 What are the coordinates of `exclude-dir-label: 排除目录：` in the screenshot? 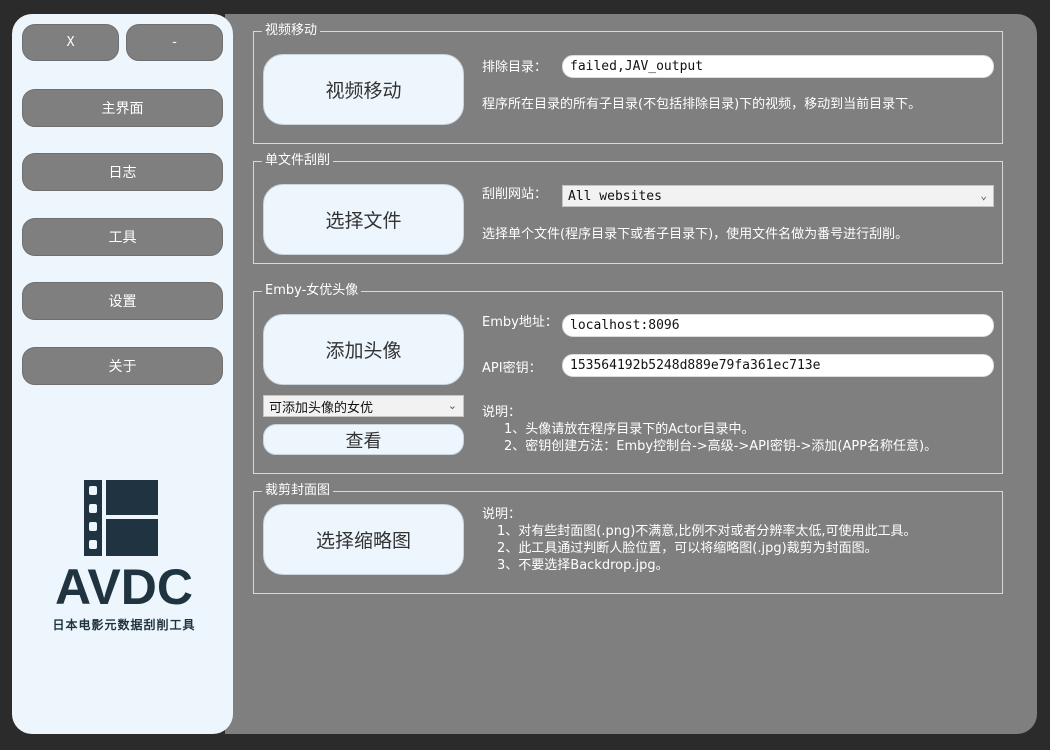 It's located at (515, 67).